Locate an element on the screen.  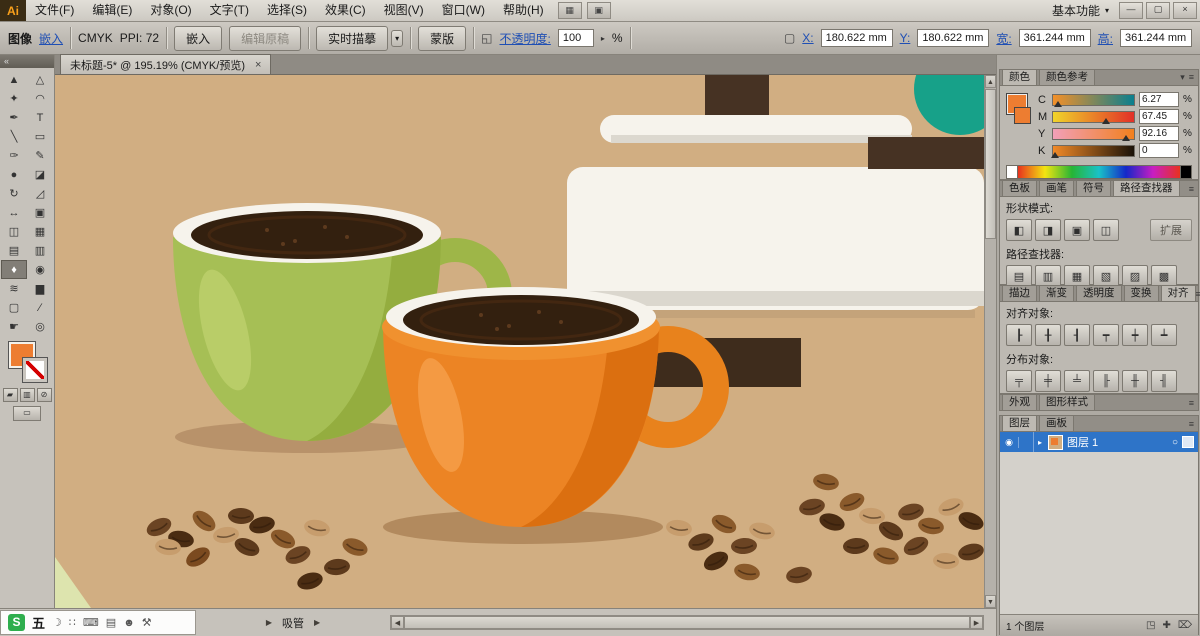
gradient-tool: ▥ is located at coordinates (40, 250).